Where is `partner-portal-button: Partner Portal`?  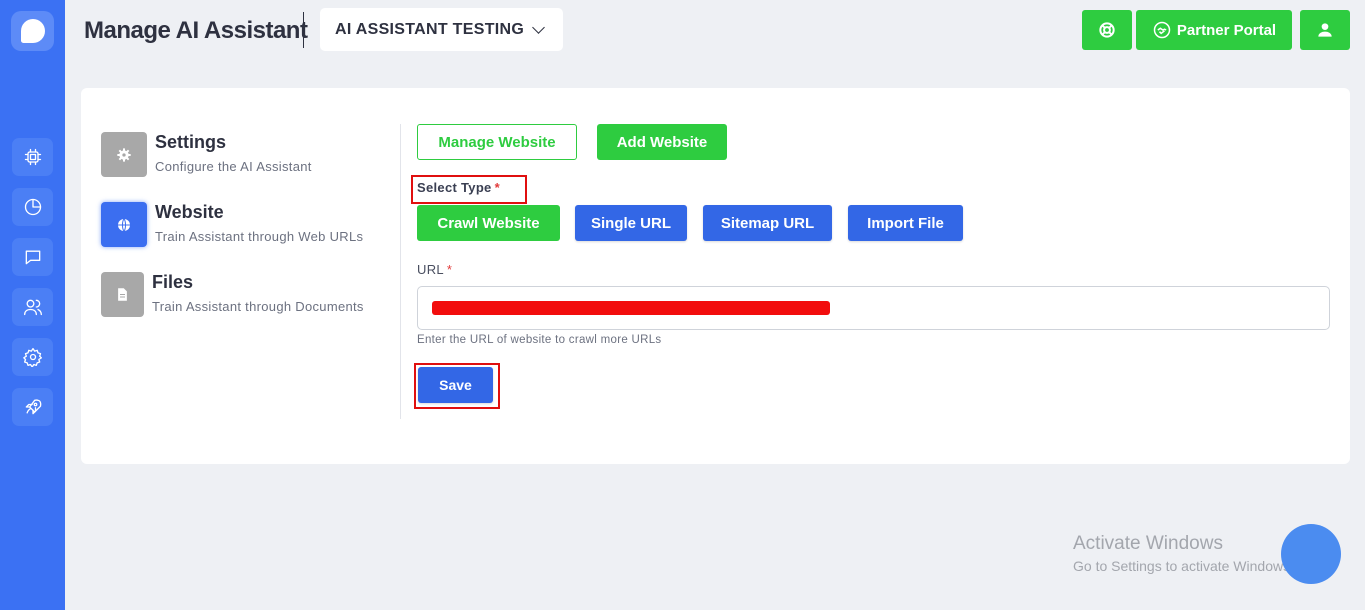
partner-portal-button: Partner Portal is located at coordinates (1214, 30).